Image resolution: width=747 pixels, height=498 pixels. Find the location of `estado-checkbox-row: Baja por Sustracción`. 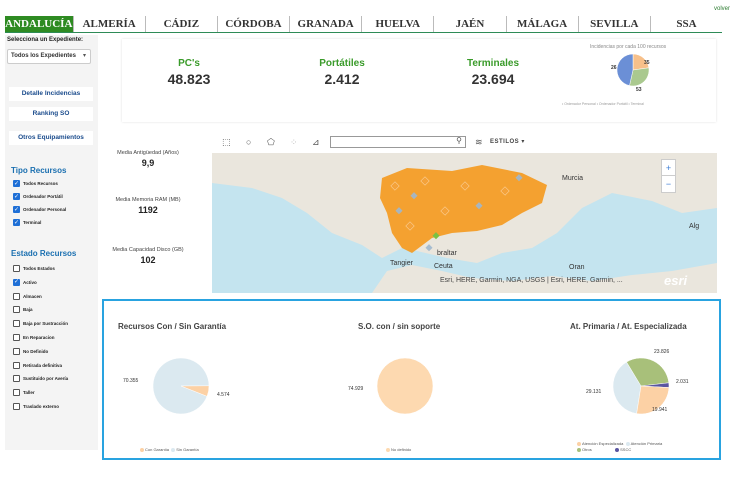

estado-checkbox-row: Baja por Sustracción is located at coordinates (40, 324).